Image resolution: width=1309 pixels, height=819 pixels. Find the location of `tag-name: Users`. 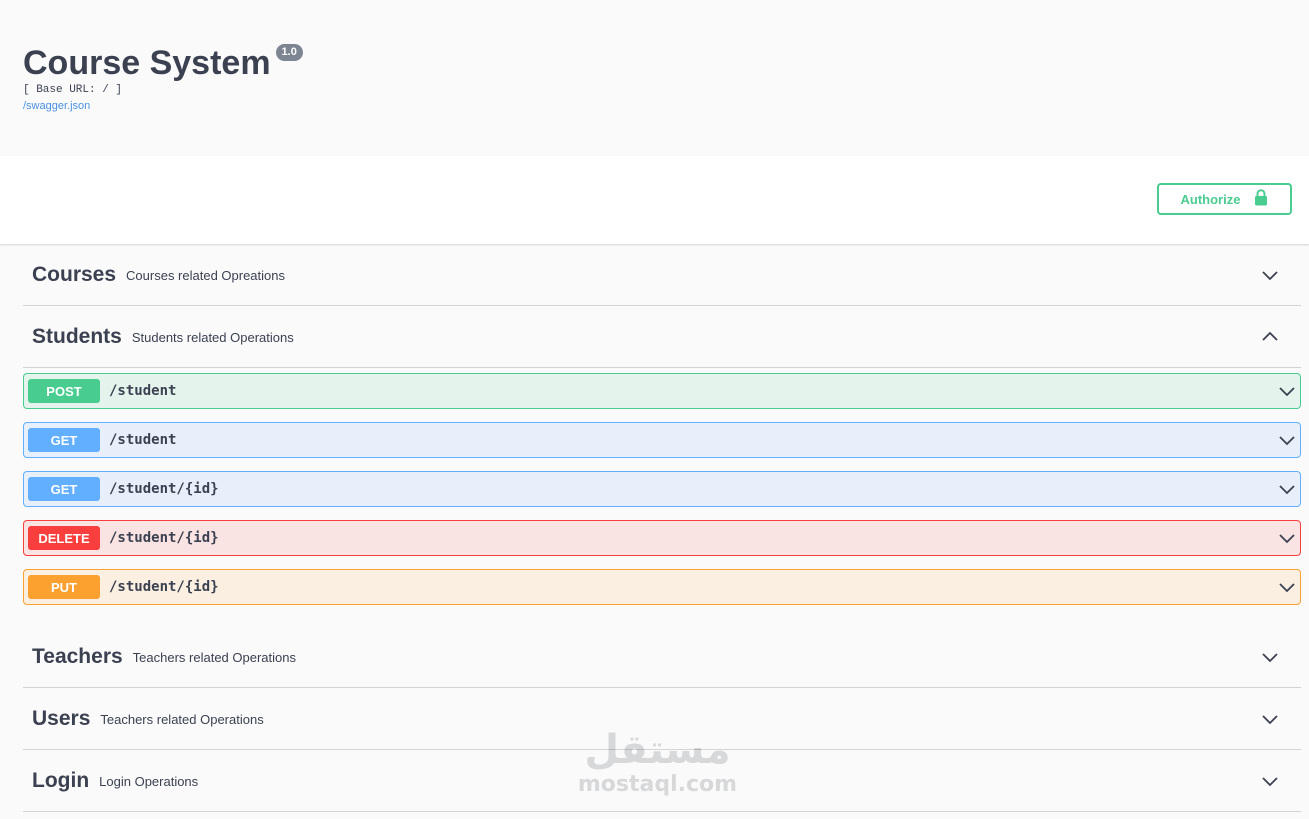

tag-name: Users is located at coordinates (61, 718).